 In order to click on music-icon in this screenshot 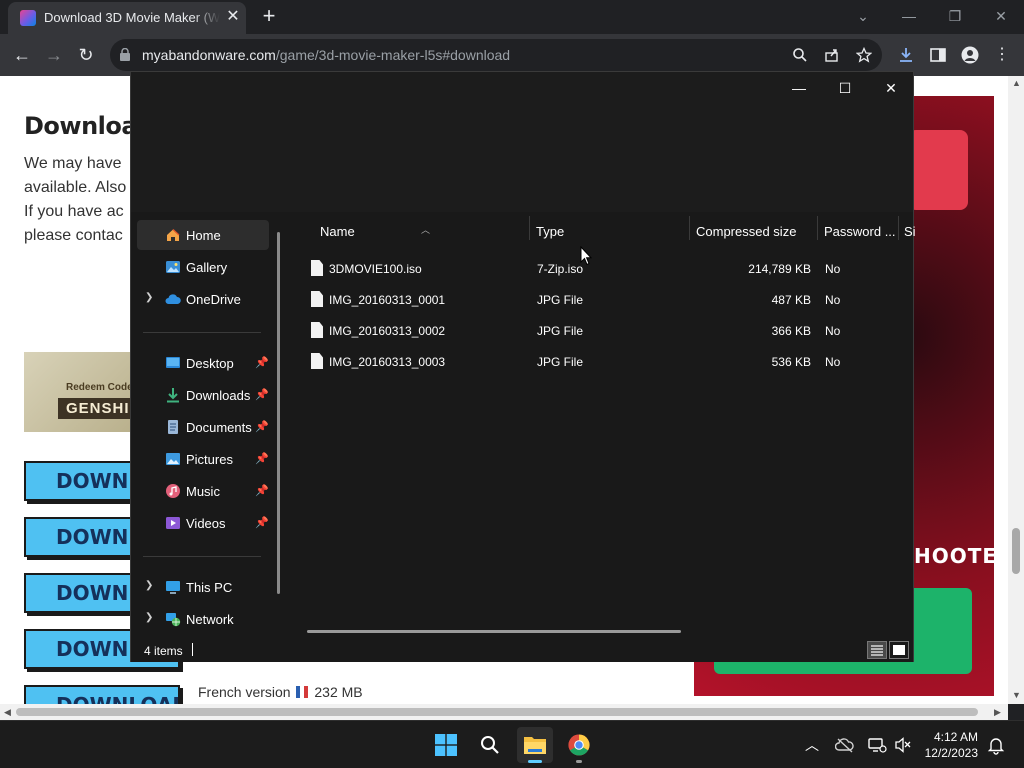, I will do `click(173, 491)`.